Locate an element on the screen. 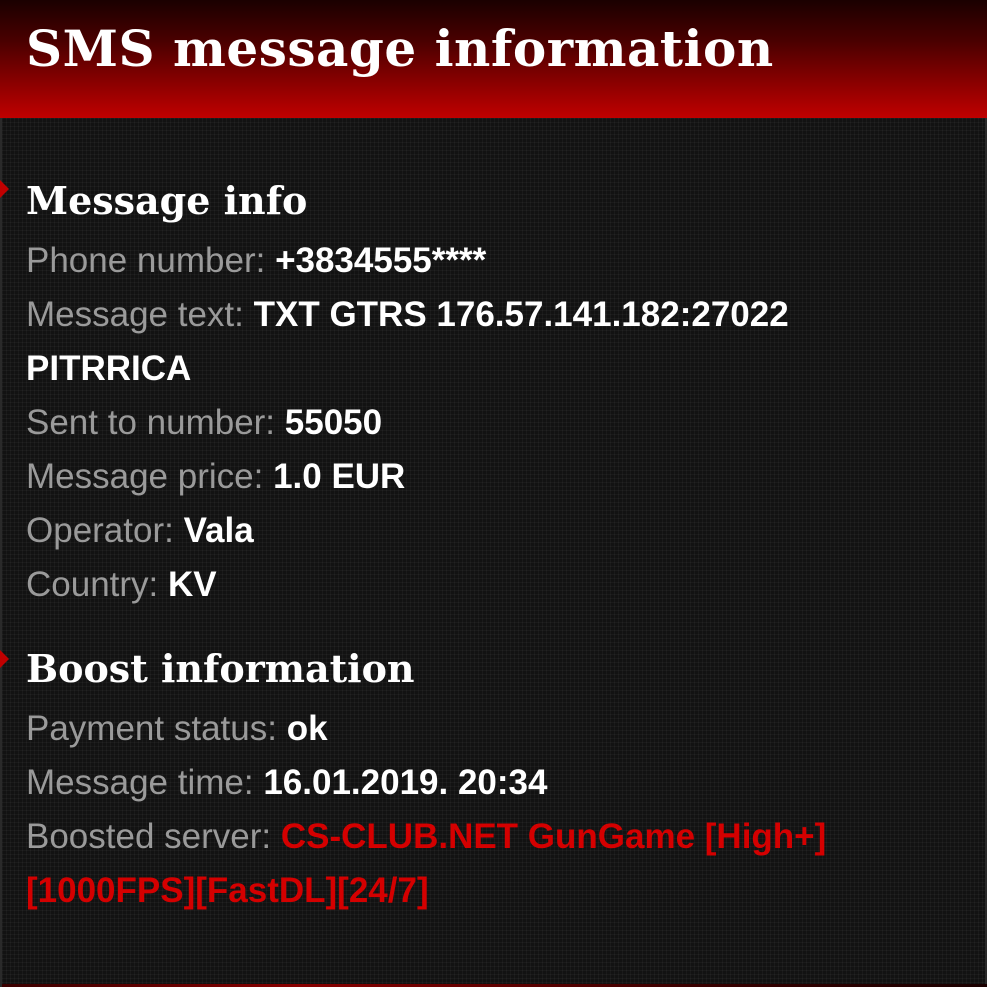 Image resolution: width=987 pixels, height=987 pixels. country-row: Country: KV is located at coordinates (121, 585).